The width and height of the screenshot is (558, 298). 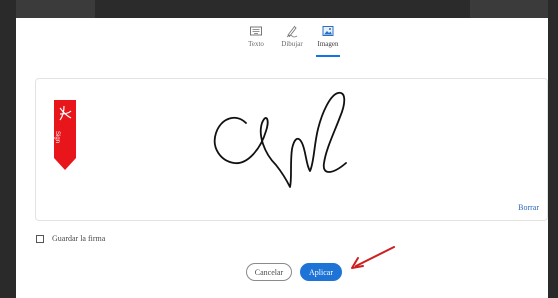 What do you see at coordinates (256, 31) in the screenshot?
I see `keyboard-icon` at bounding box center [256, 31].